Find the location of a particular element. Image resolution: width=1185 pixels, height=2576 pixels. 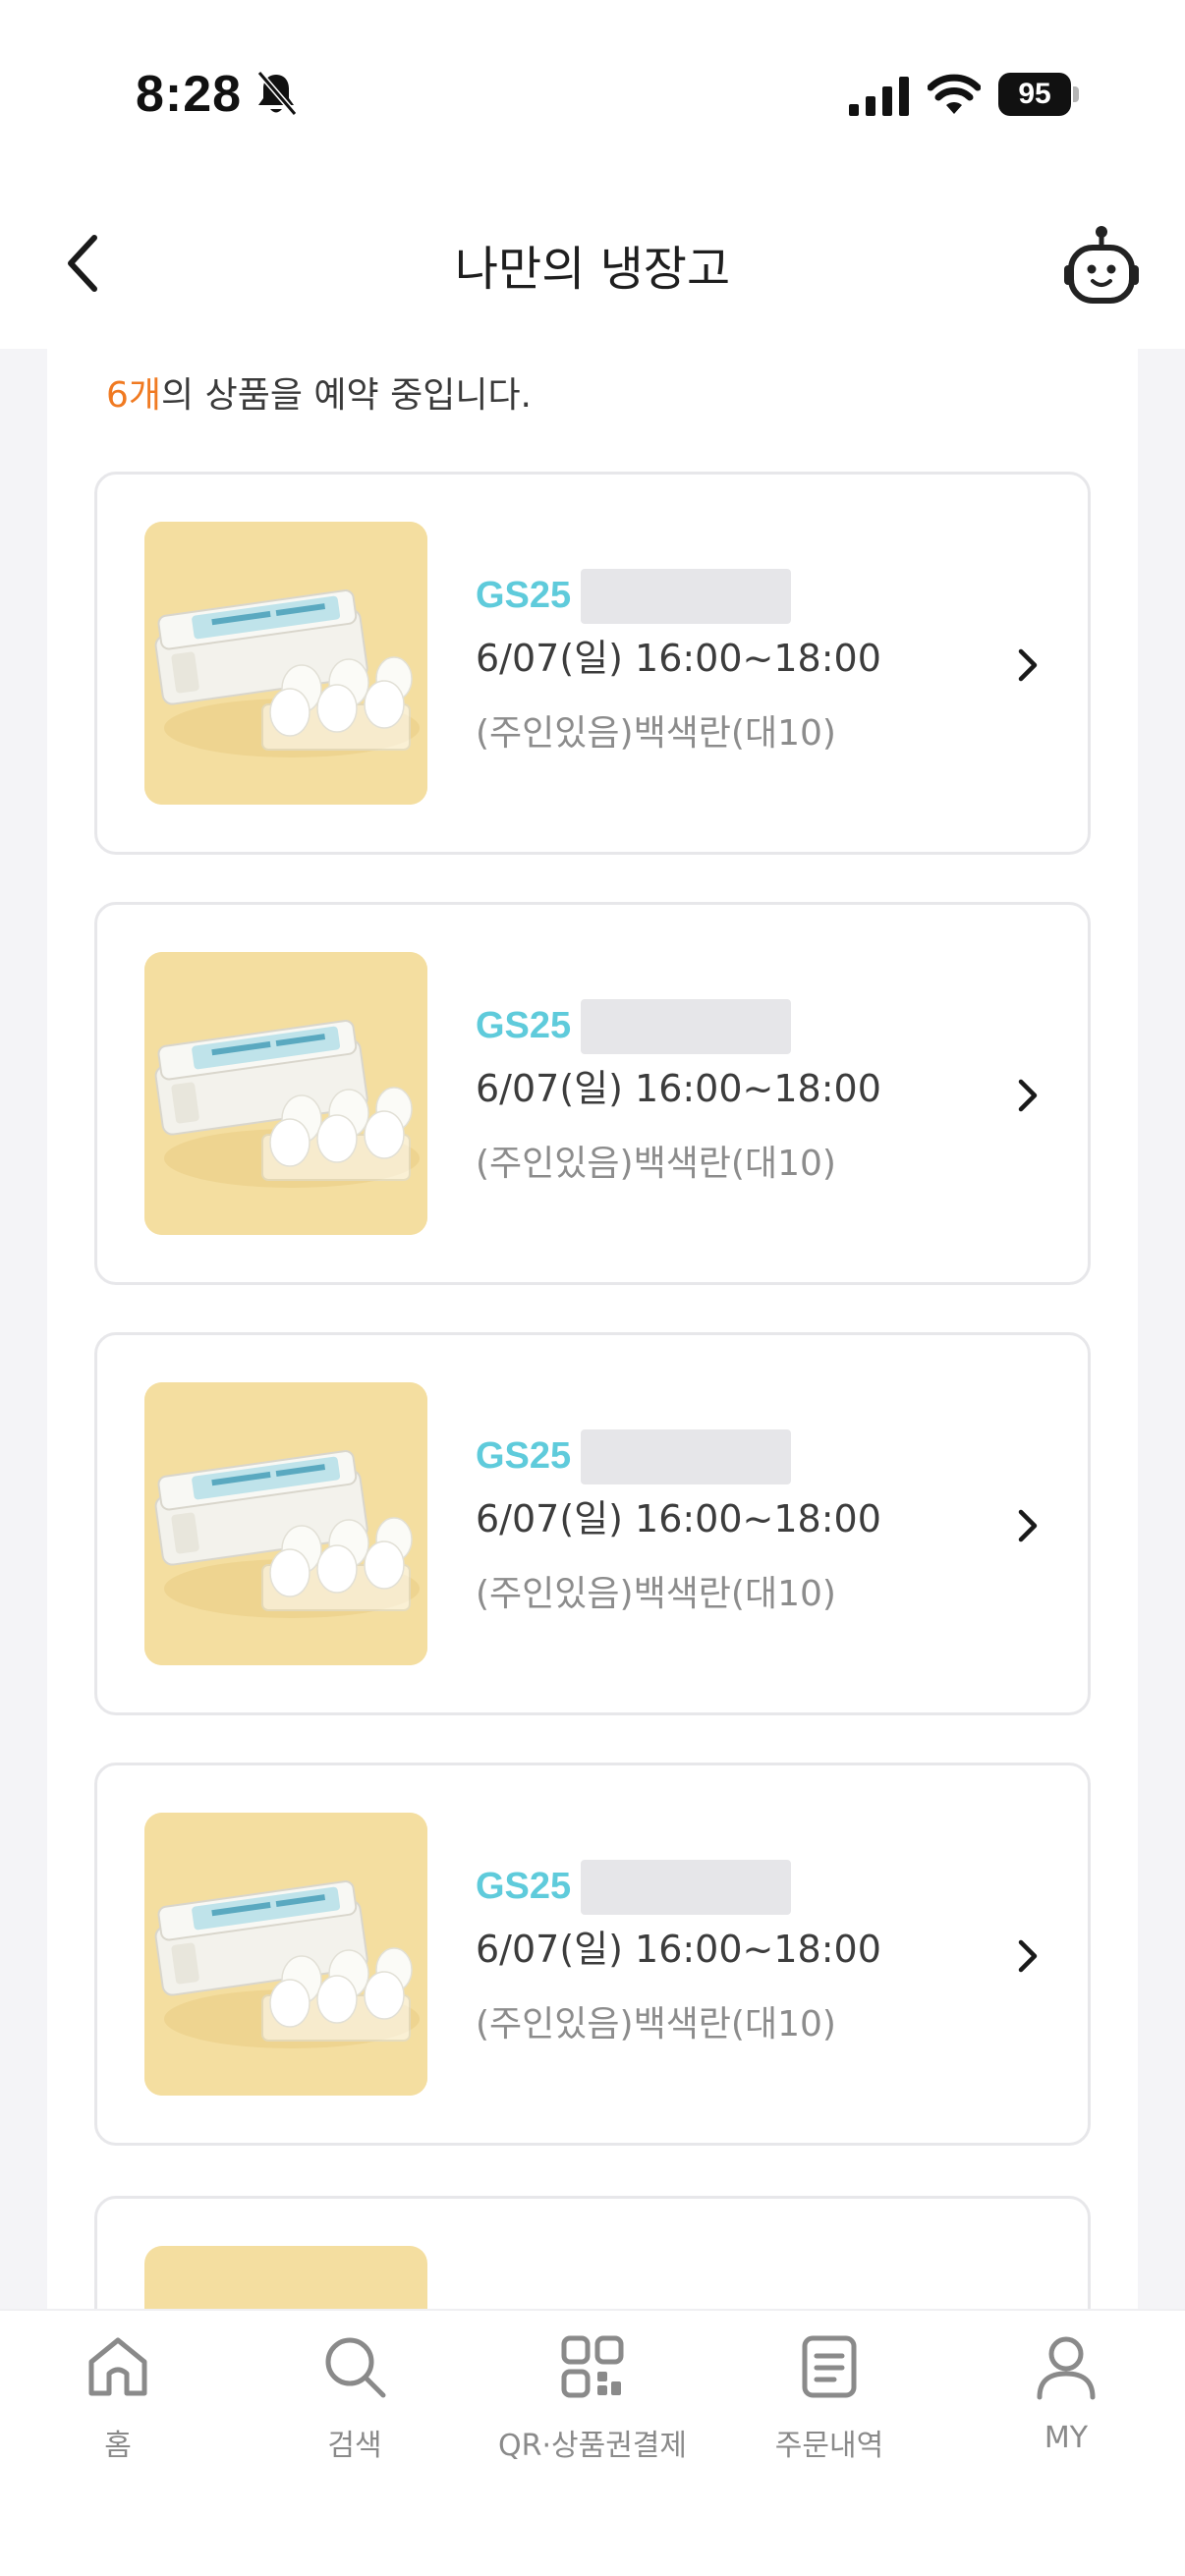

nav-my: MY is located at coordinates (1066, 2409).